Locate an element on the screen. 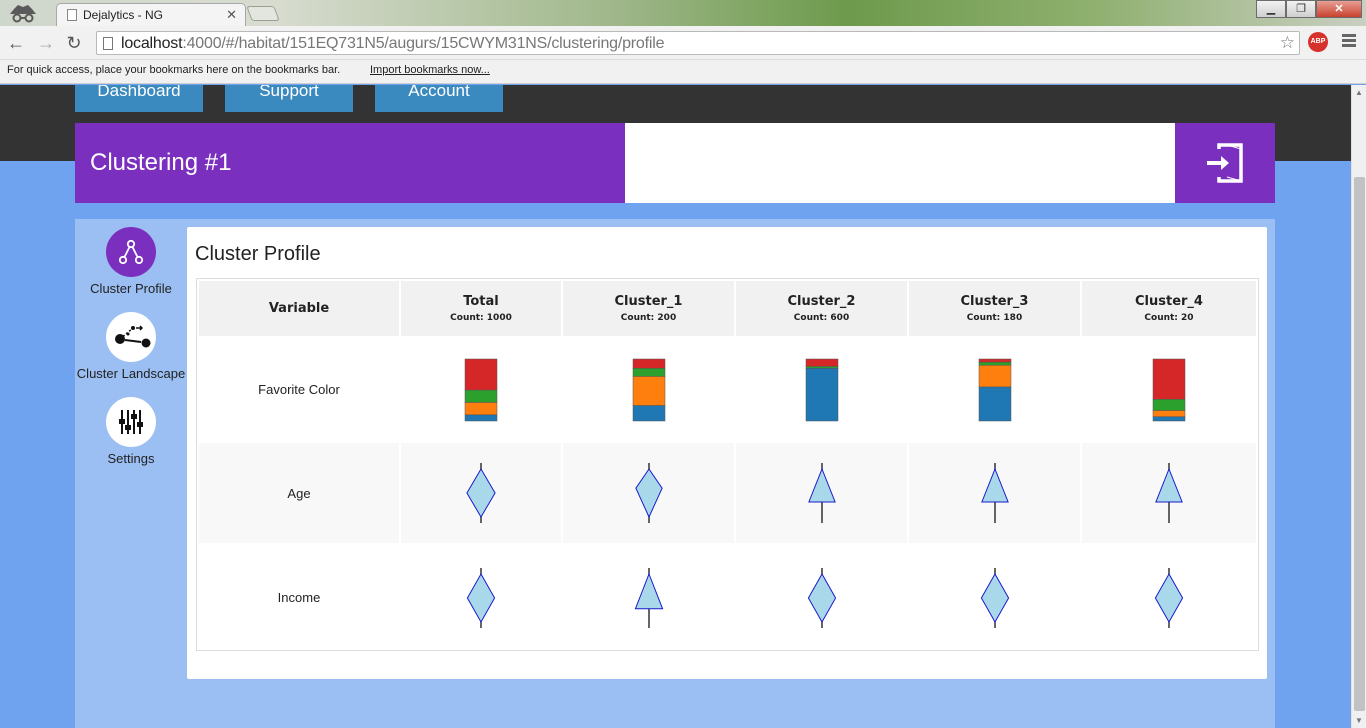 This screenshot has height=728, width=1366. browser-tab-strip: Dejalytics - NG ✕ ▁ ❐ ✕ is located at coordinates (683, 13).